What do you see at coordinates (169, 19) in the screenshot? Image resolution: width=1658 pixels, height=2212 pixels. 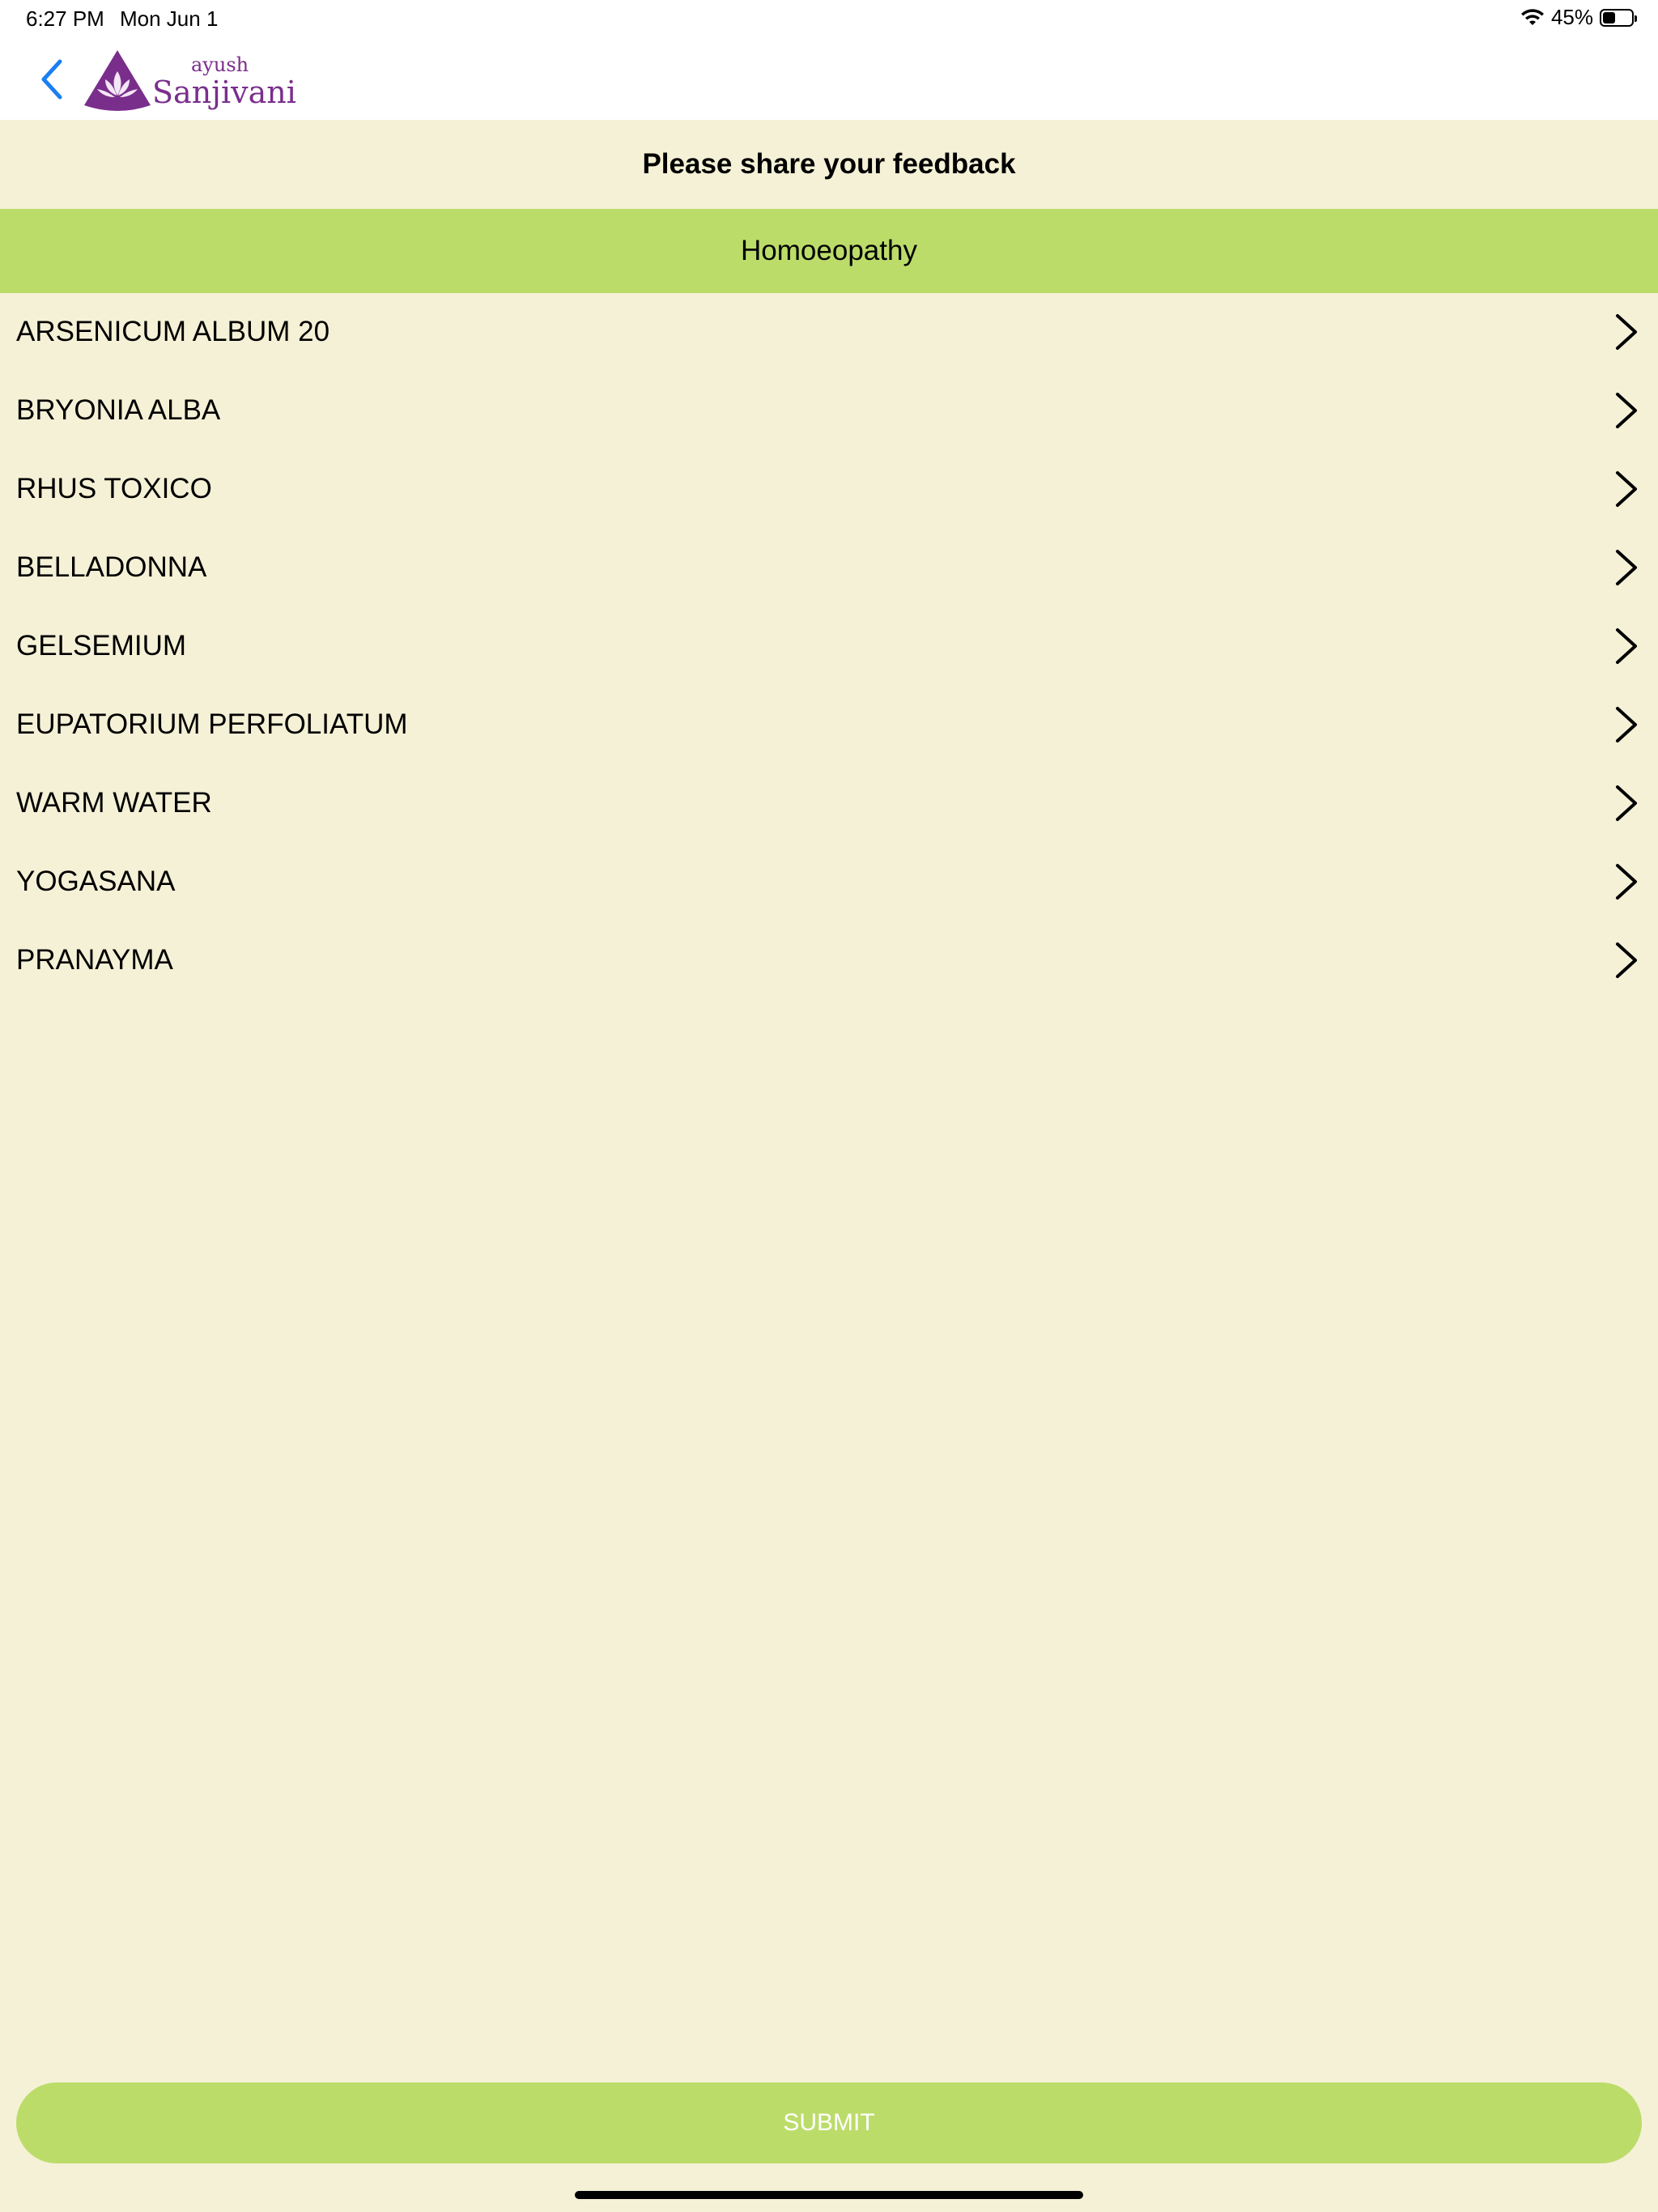 I see `status-date: Mon Jun 1` at bounding box center [169, 19].